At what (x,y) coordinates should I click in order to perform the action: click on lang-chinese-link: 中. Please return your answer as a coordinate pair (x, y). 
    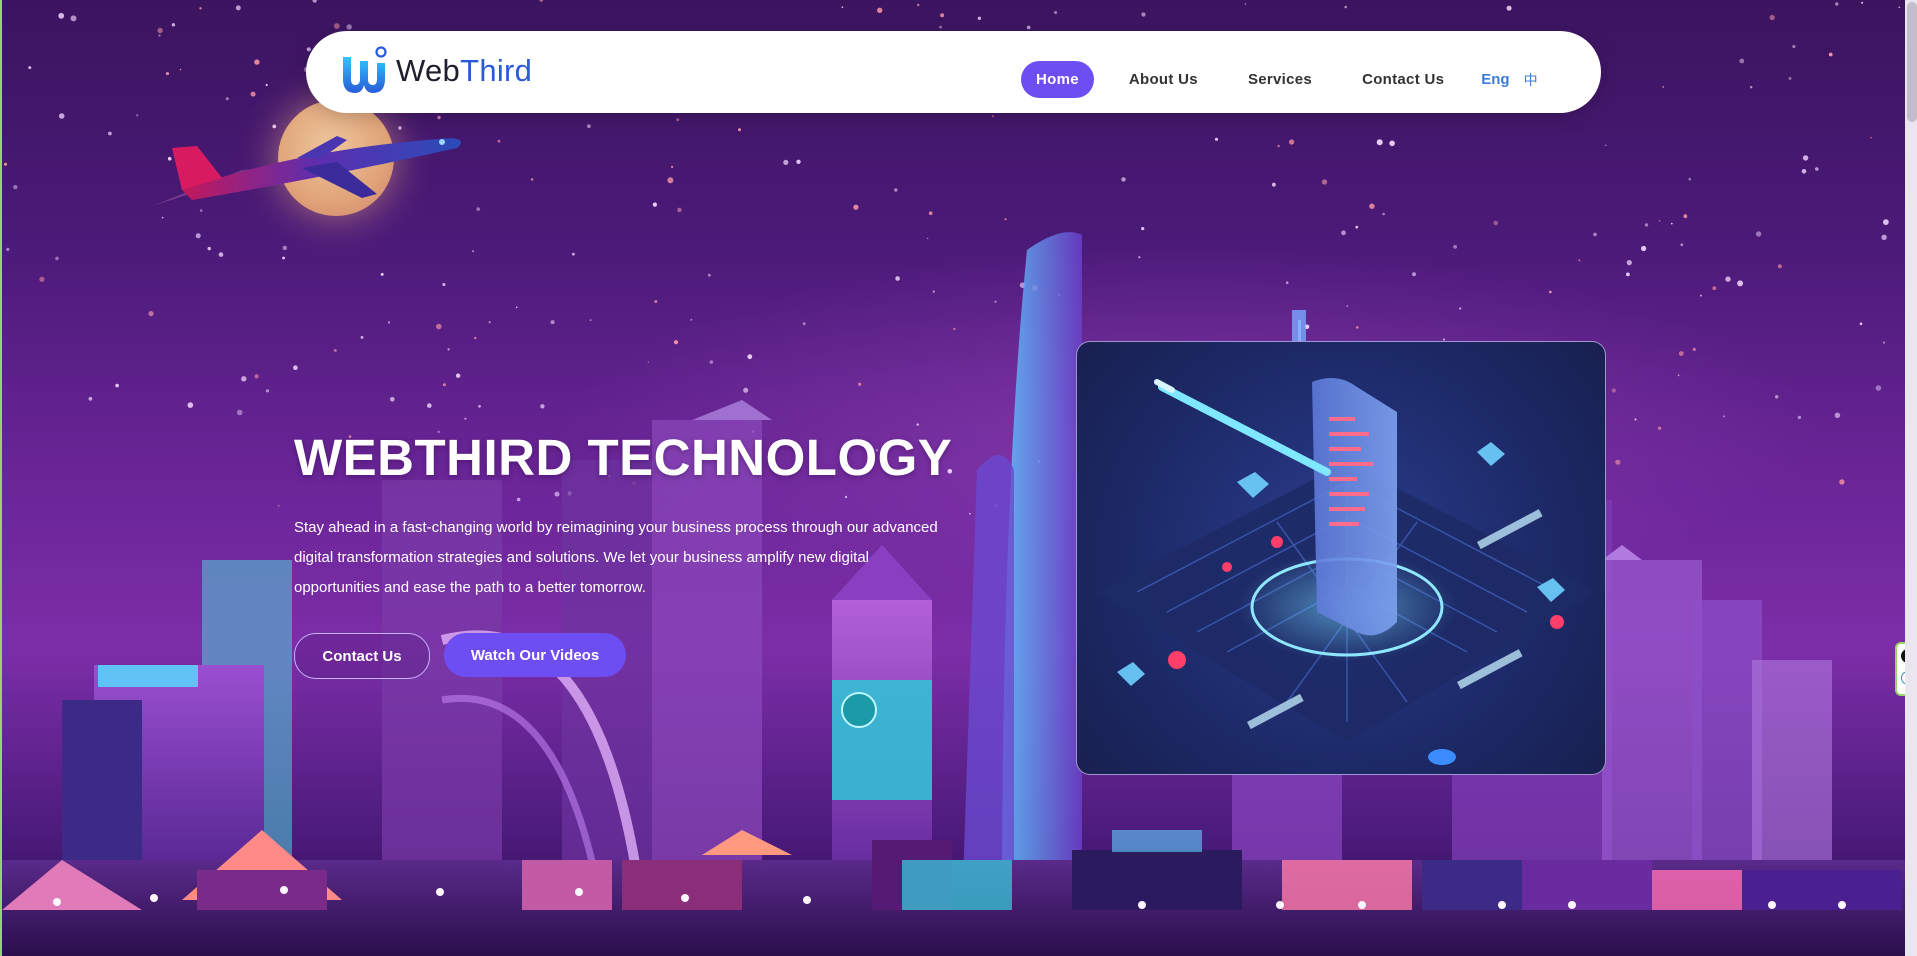
    Looking at the image, I should click on (1531, 80).